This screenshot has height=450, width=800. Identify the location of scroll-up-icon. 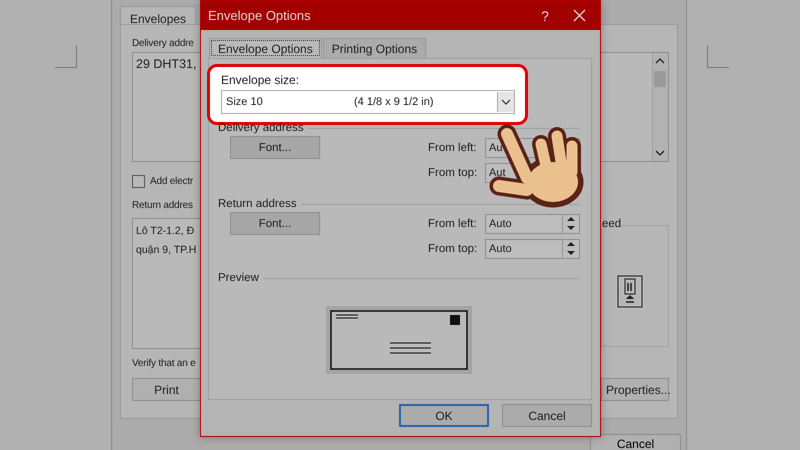
(660, 61).